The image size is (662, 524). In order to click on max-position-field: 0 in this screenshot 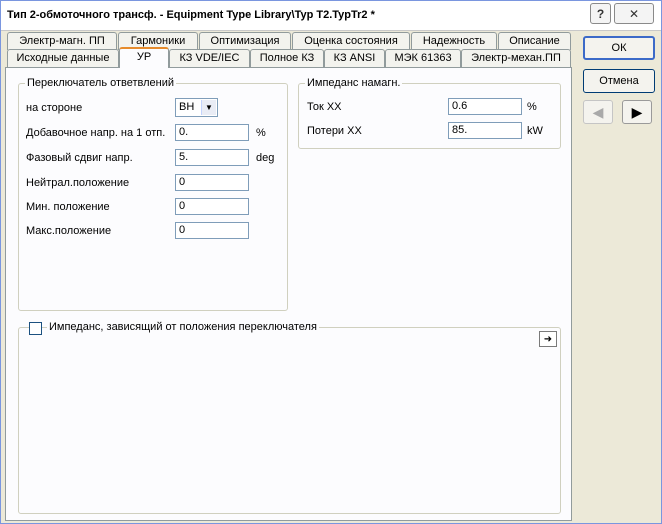, I will do `click(212, 230)`.